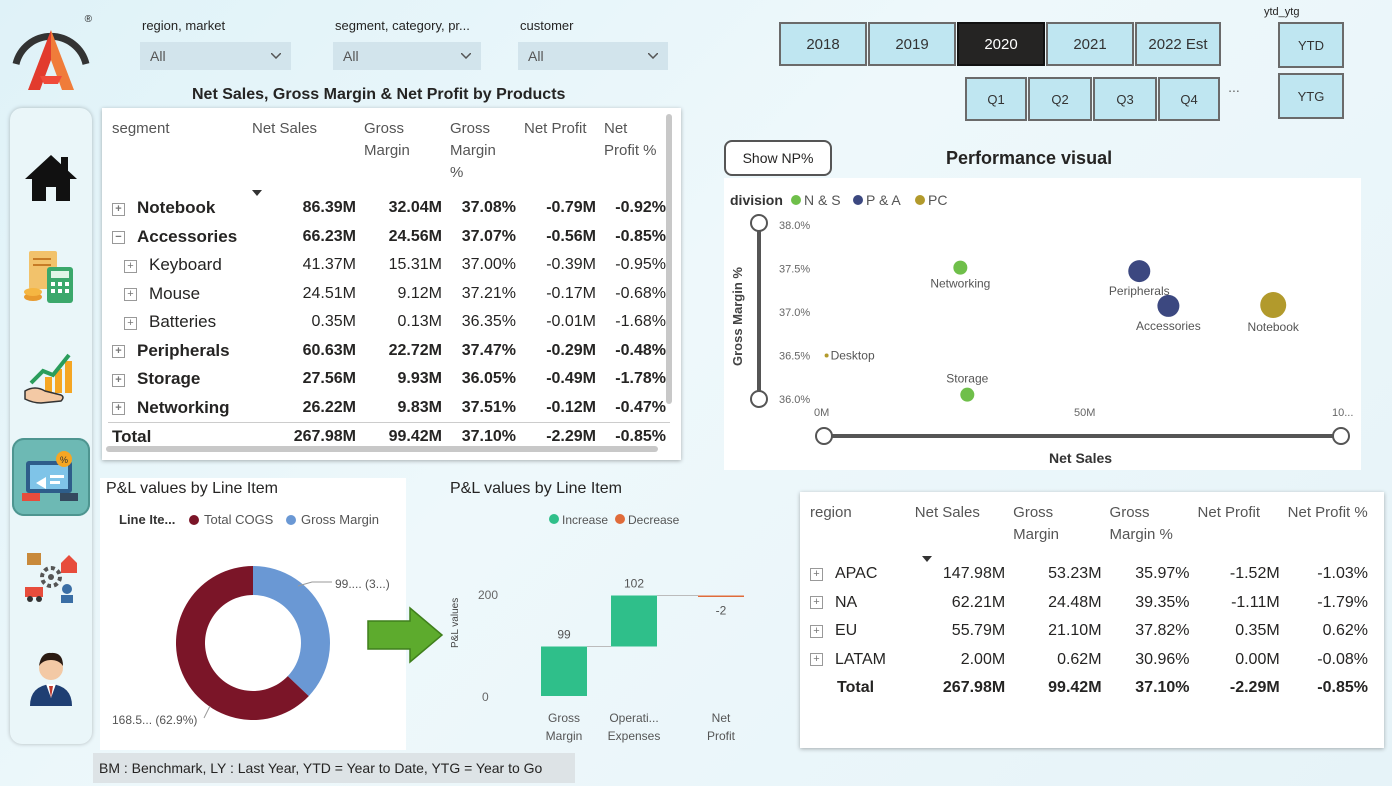 The width and height of the screenshot is (1392, 786). Describe the element at coordinates (389, 208) in the screenshot. I see `table-row: + Notebook 86.39M 32.04M 37.08% -0.79M -0.92%` at that location.